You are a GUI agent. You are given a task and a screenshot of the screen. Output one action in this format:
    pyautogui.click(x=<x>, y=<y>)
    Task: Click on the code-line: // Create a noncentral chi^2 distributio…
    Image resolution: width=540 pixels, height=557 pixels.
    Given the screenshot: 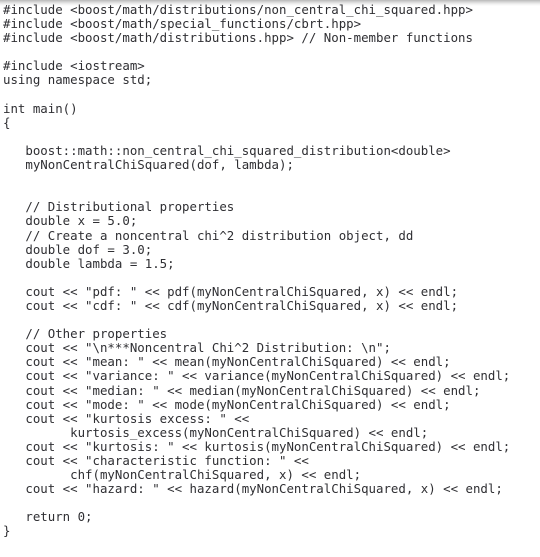 What is the action you would take?
    pyautogui.click(x=208, y=235)
    